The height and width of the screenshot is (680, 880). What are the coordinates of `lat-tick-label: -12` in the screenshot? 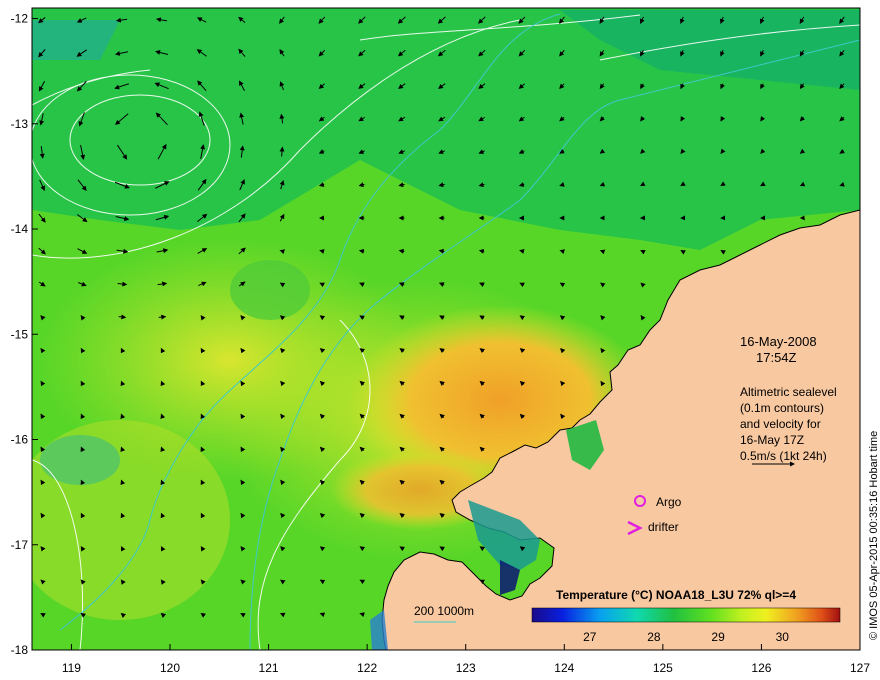 It's located at (20, 19).